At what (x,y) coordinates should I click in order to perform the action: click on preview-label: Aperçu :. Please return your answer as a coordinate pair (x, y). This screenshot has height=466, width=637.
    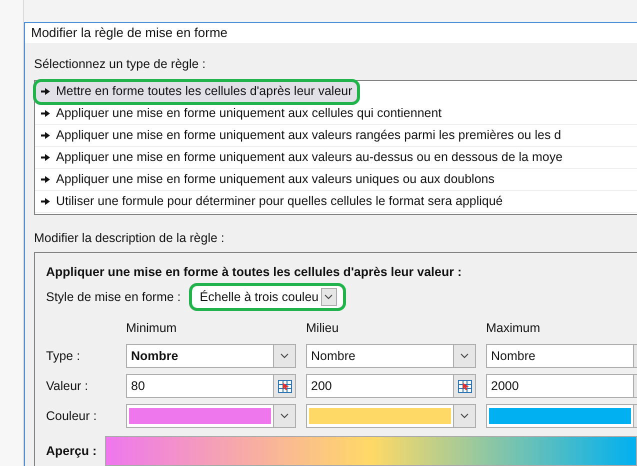
    Looking at the image, I should click on (71, 451).